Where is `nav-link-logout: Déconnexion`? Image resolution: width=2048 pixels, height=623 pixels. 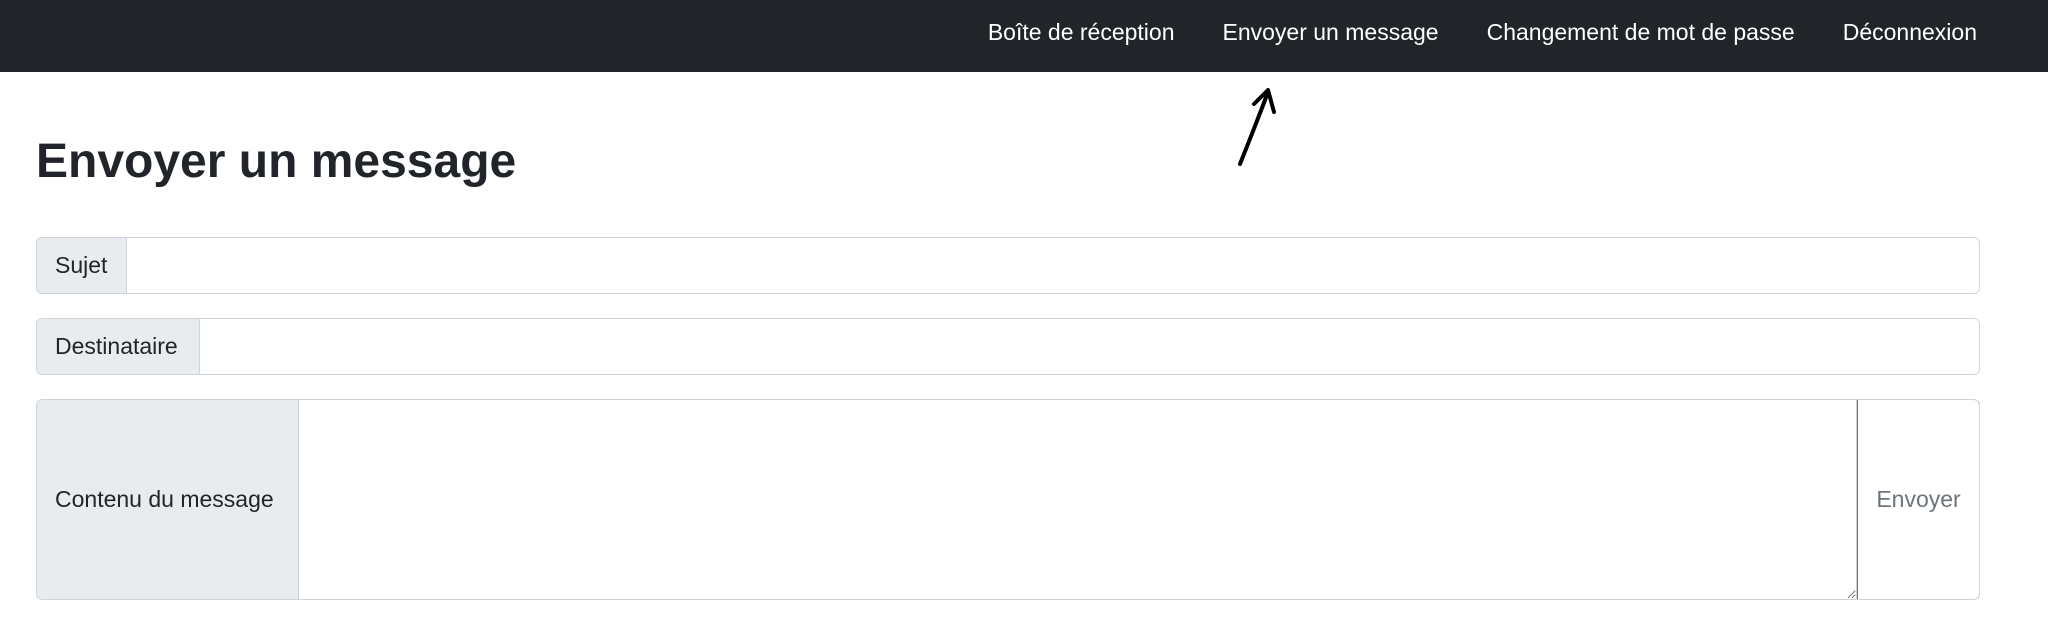
nav-link-logout: Déconnexion is located at coordinates (1910, 32).